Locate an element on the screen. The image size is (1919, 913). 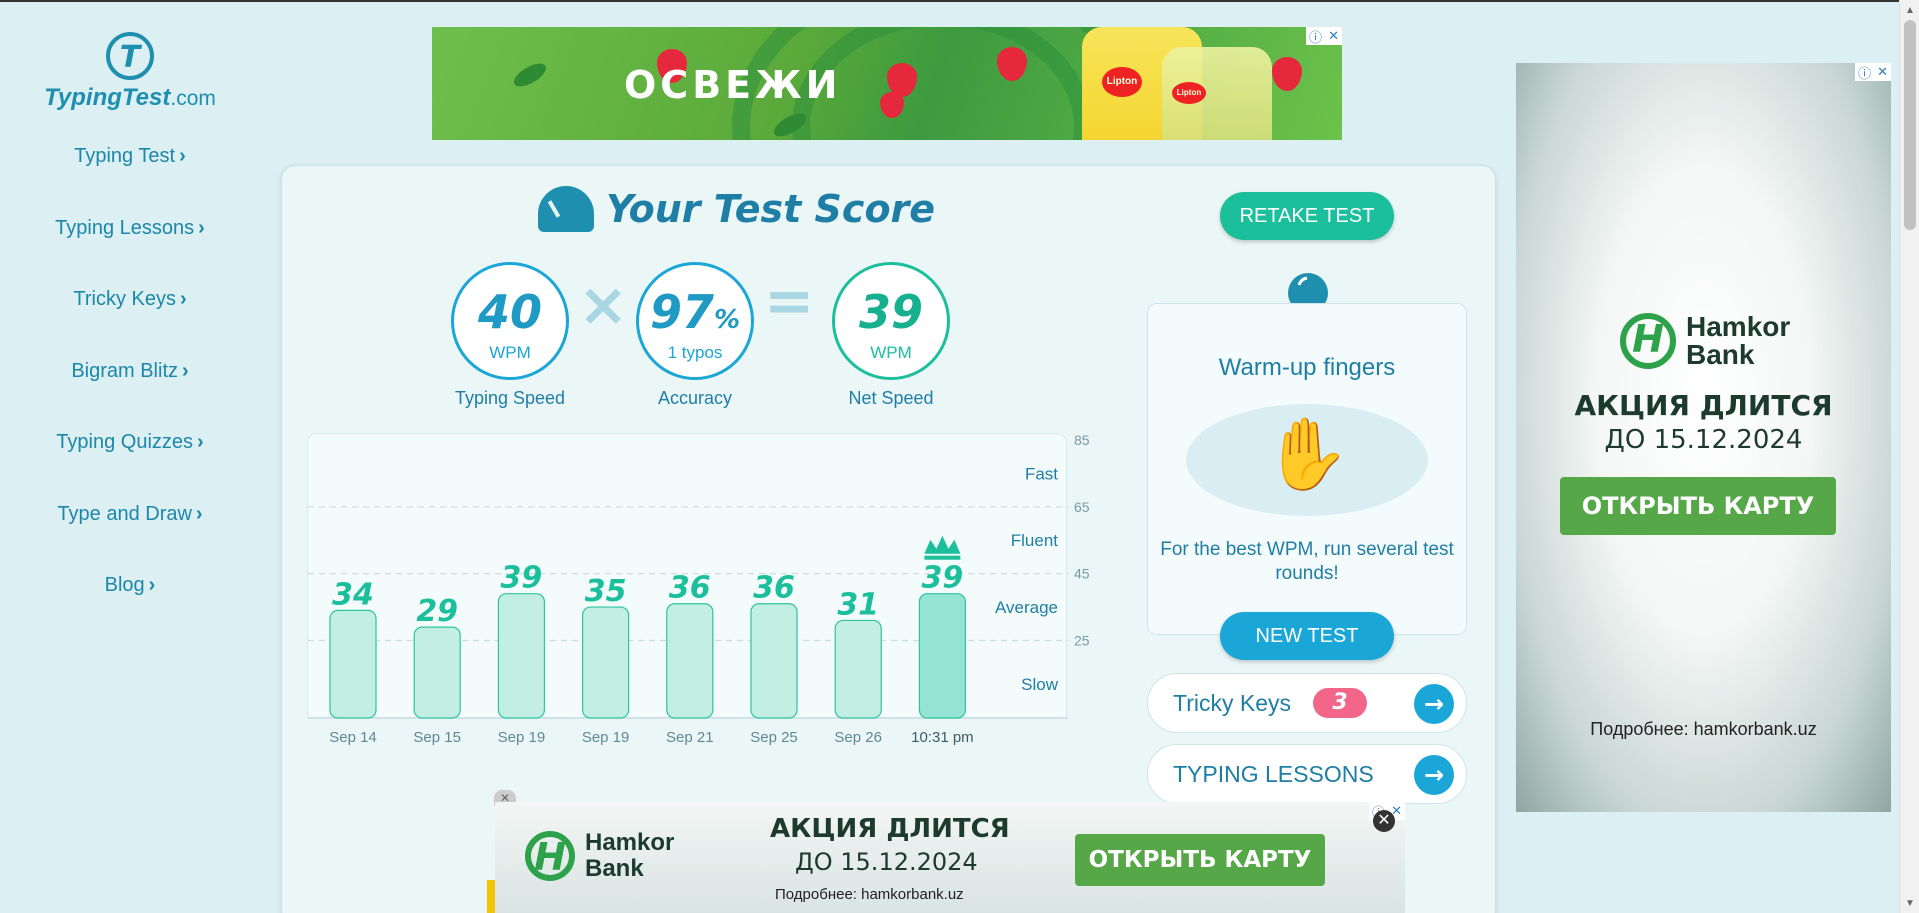
typing-speed-label: Typing Speed is located at coordinates (510, 398).